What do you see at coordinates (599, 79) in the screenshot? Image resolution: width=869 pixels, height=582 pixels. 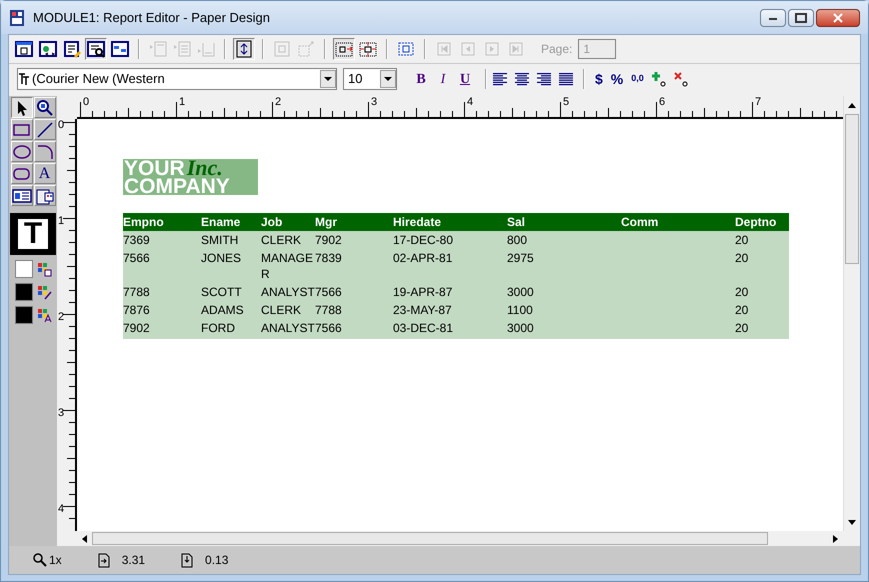 I see `currency-button: $` at bounding box center [599, 79].